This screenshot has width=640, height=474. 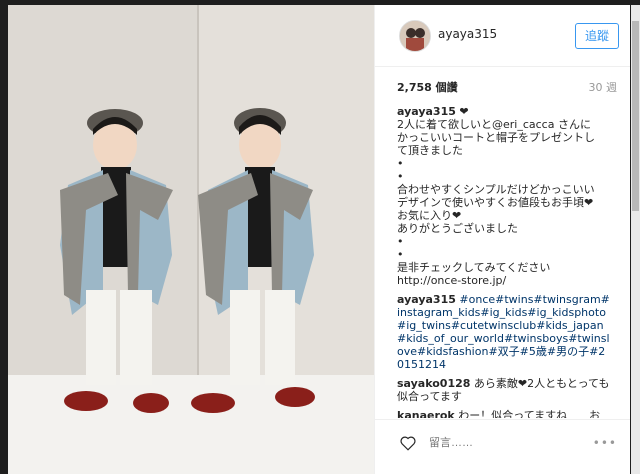 I want to click on page-scrollbar, so click(x=635, y=239).